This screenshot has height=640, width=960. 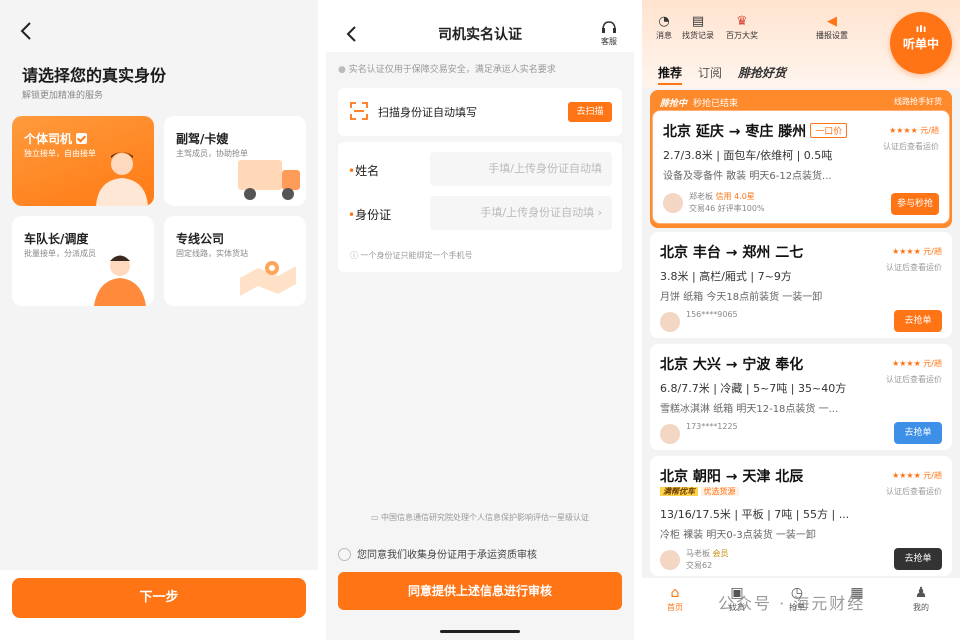 I want to click on page-title: 请选择您的真实身份, so click(x=94, y=75).